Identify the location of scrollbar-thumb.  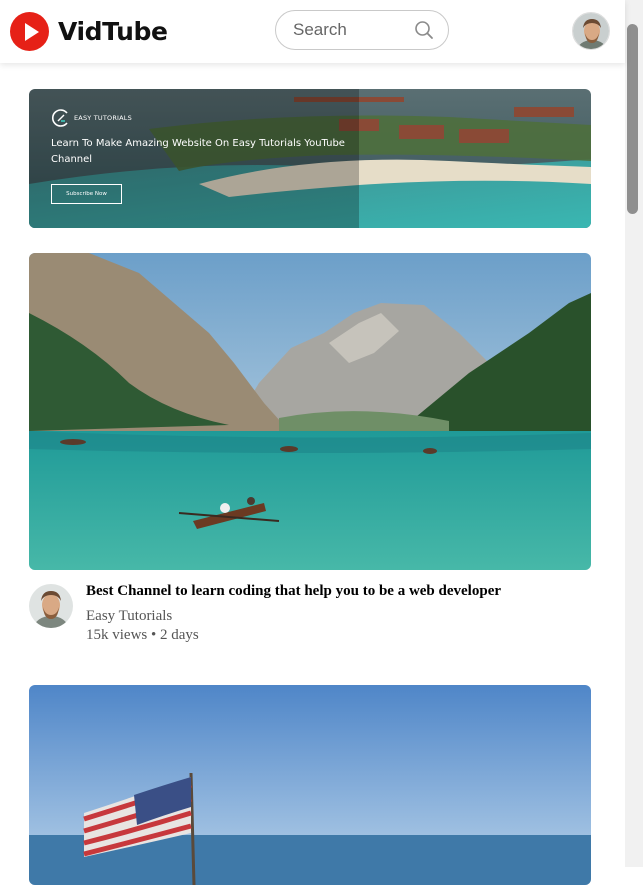
(632, 119).